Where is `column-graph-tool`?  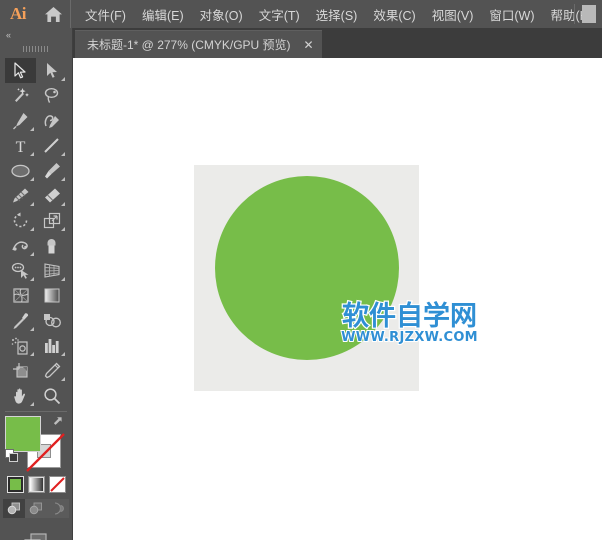
column-graph-tool is located at coordinates (51, 345).